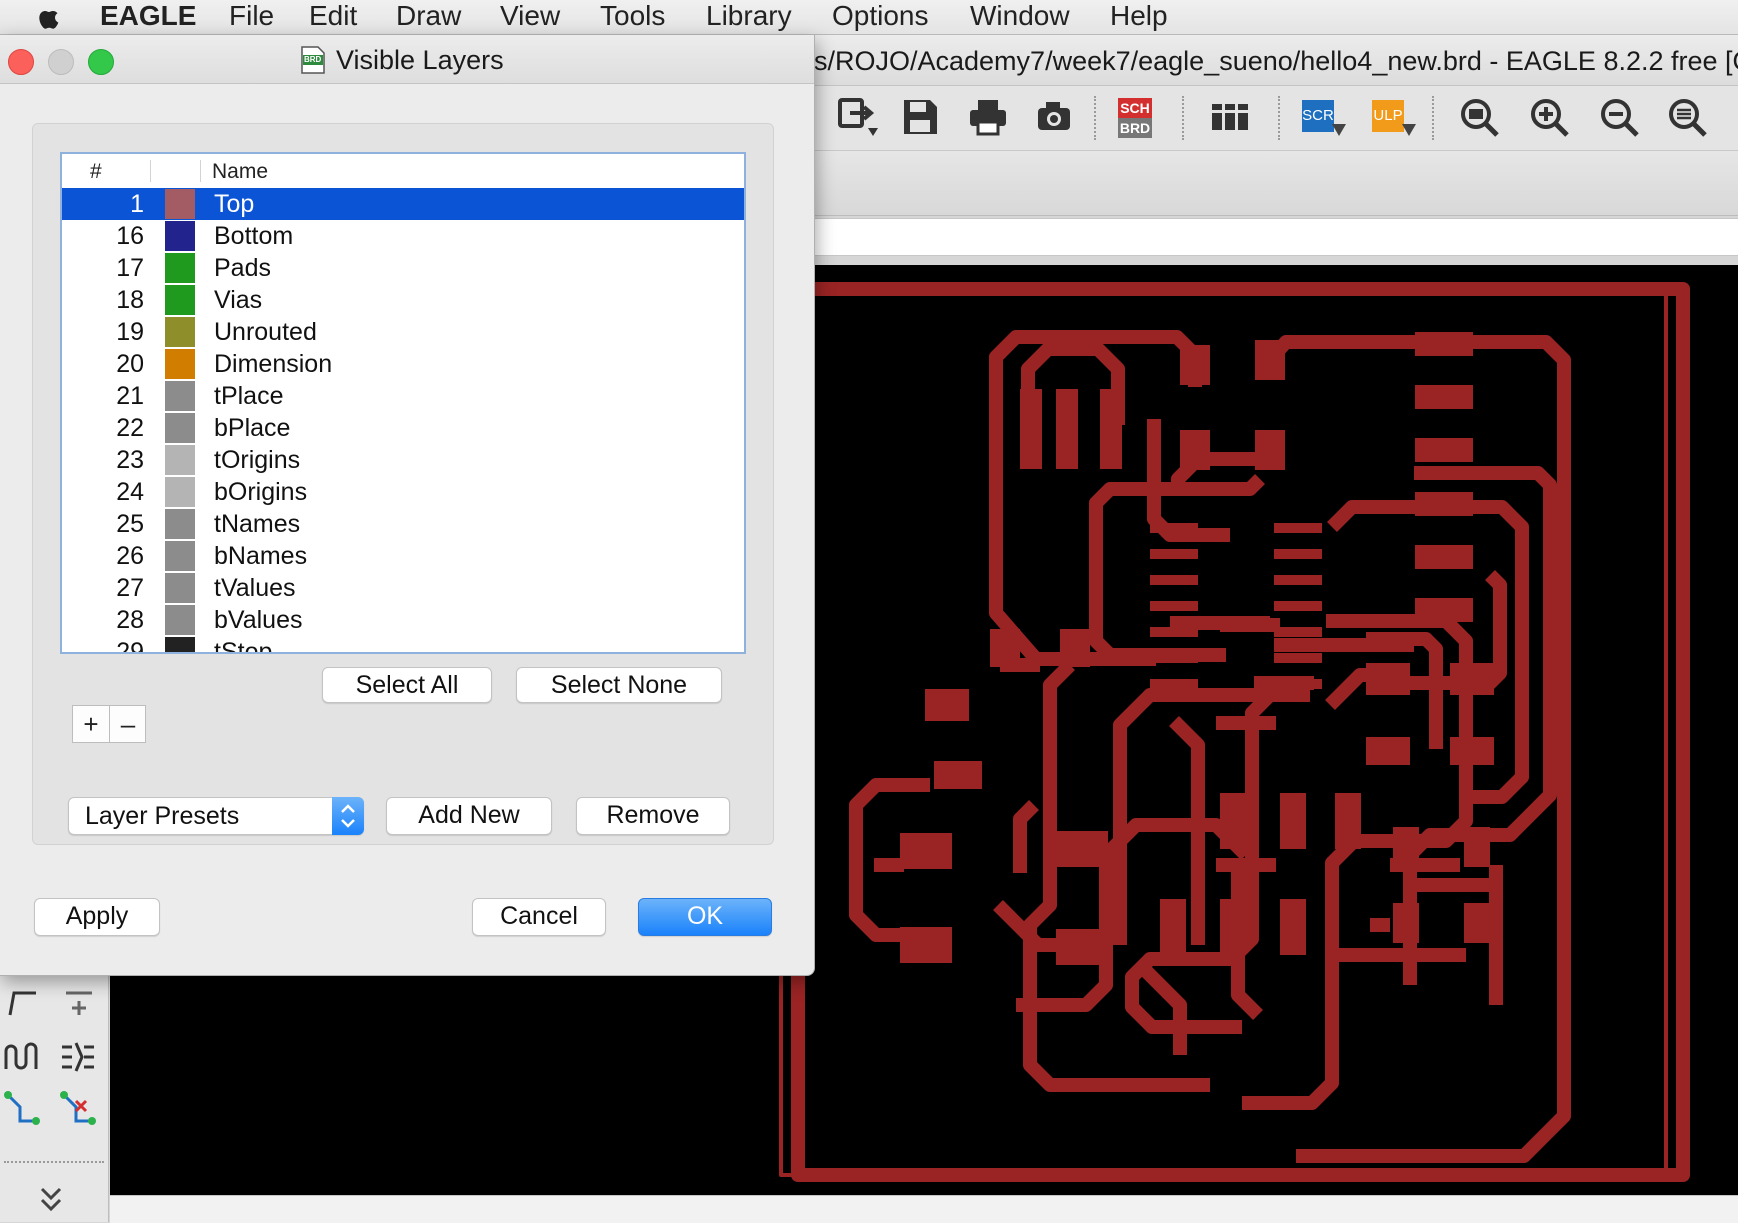 The image size is (1738, 1223). What do you see at coordinates (130, 396) in the screenshot?
I see `layer-number: 21` at bounding box center [130, 396].